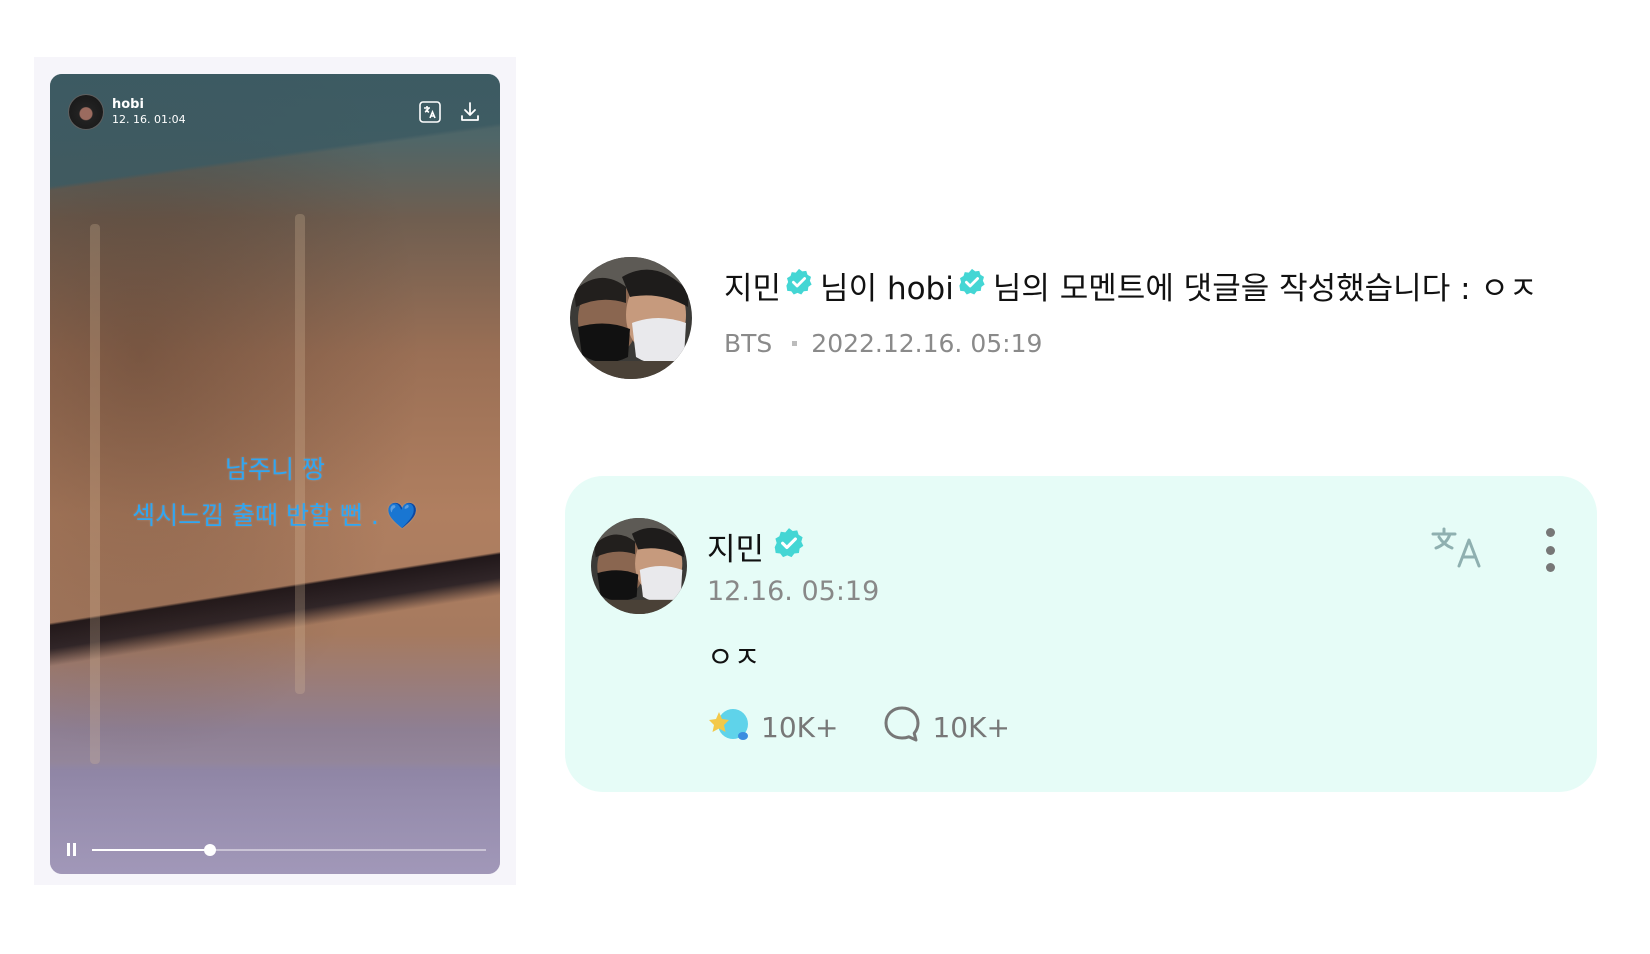  I want to click on group-name: BTS, so click(748, 343).